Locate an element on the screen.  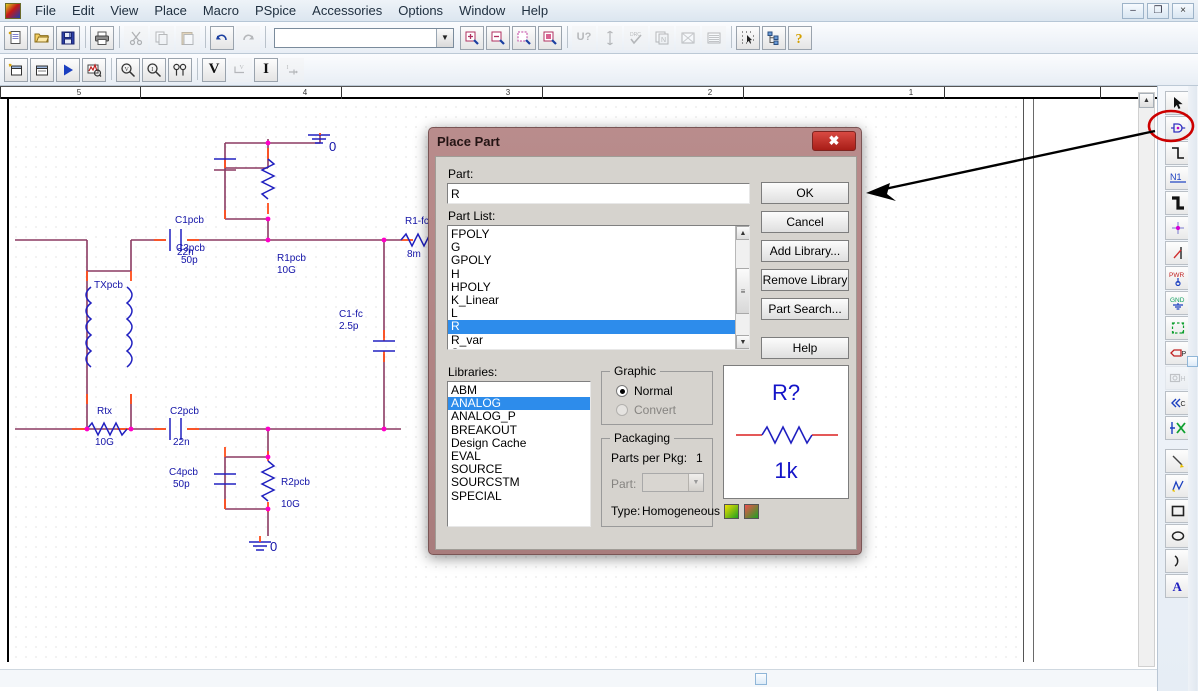
graphic-convert-radio: Convert is located at coordinates (646, 410).